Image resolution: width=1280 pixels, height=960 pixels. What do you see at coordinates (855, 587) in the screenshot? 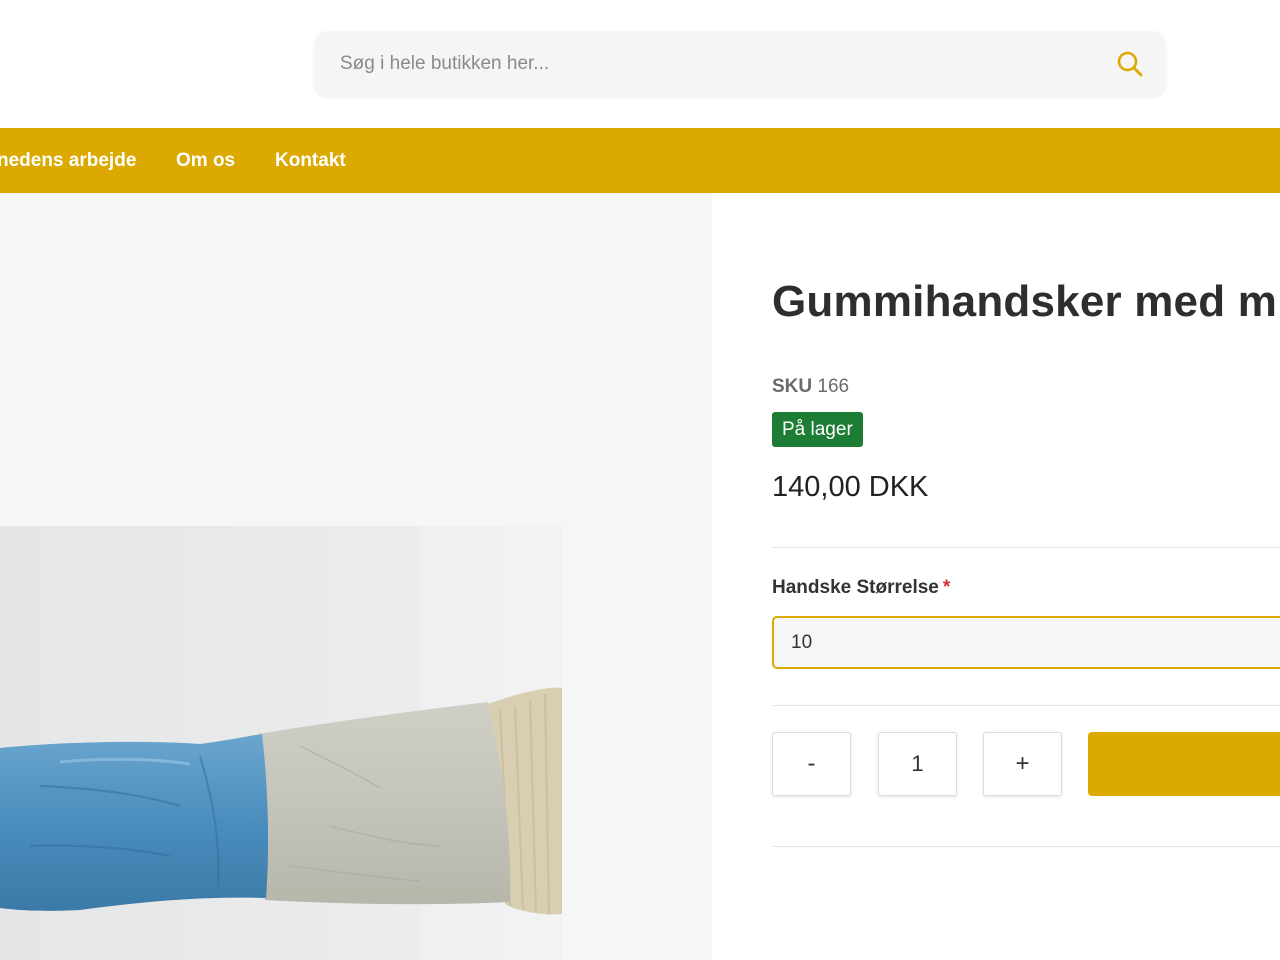
I see `size-option-label-text: Handske Størrelse` at bounding box center [855, 587].